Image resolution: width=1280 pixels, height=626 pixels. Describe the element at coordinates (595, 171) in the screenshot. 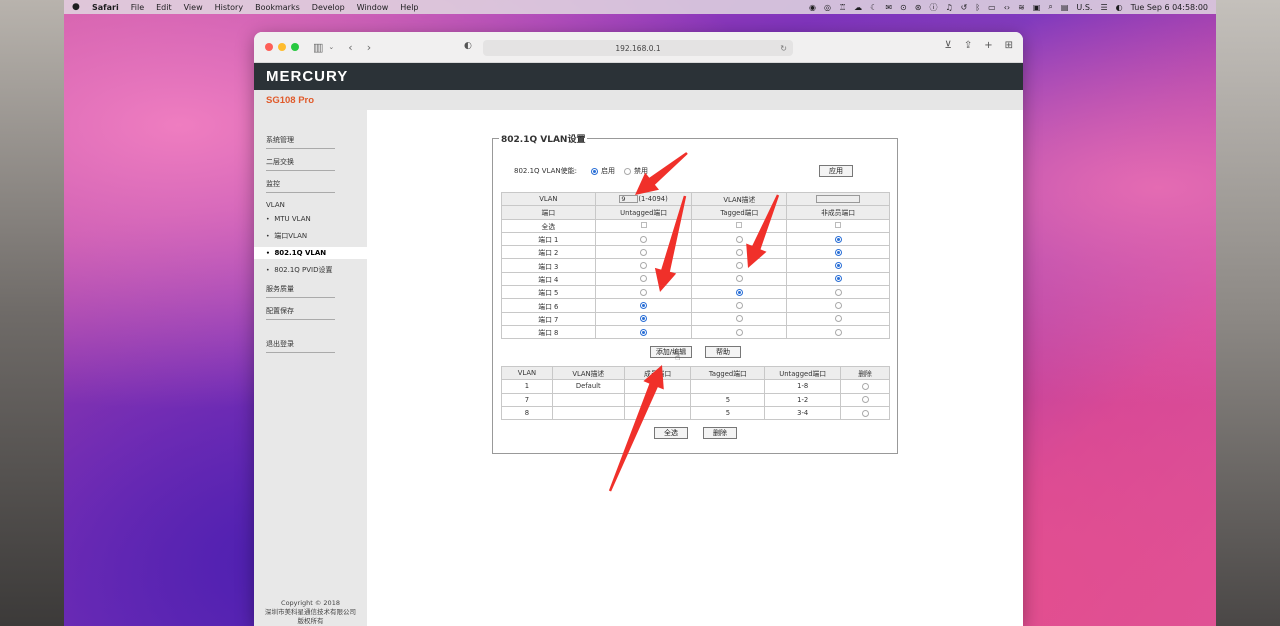

I see `enable-on-radio` at that location.